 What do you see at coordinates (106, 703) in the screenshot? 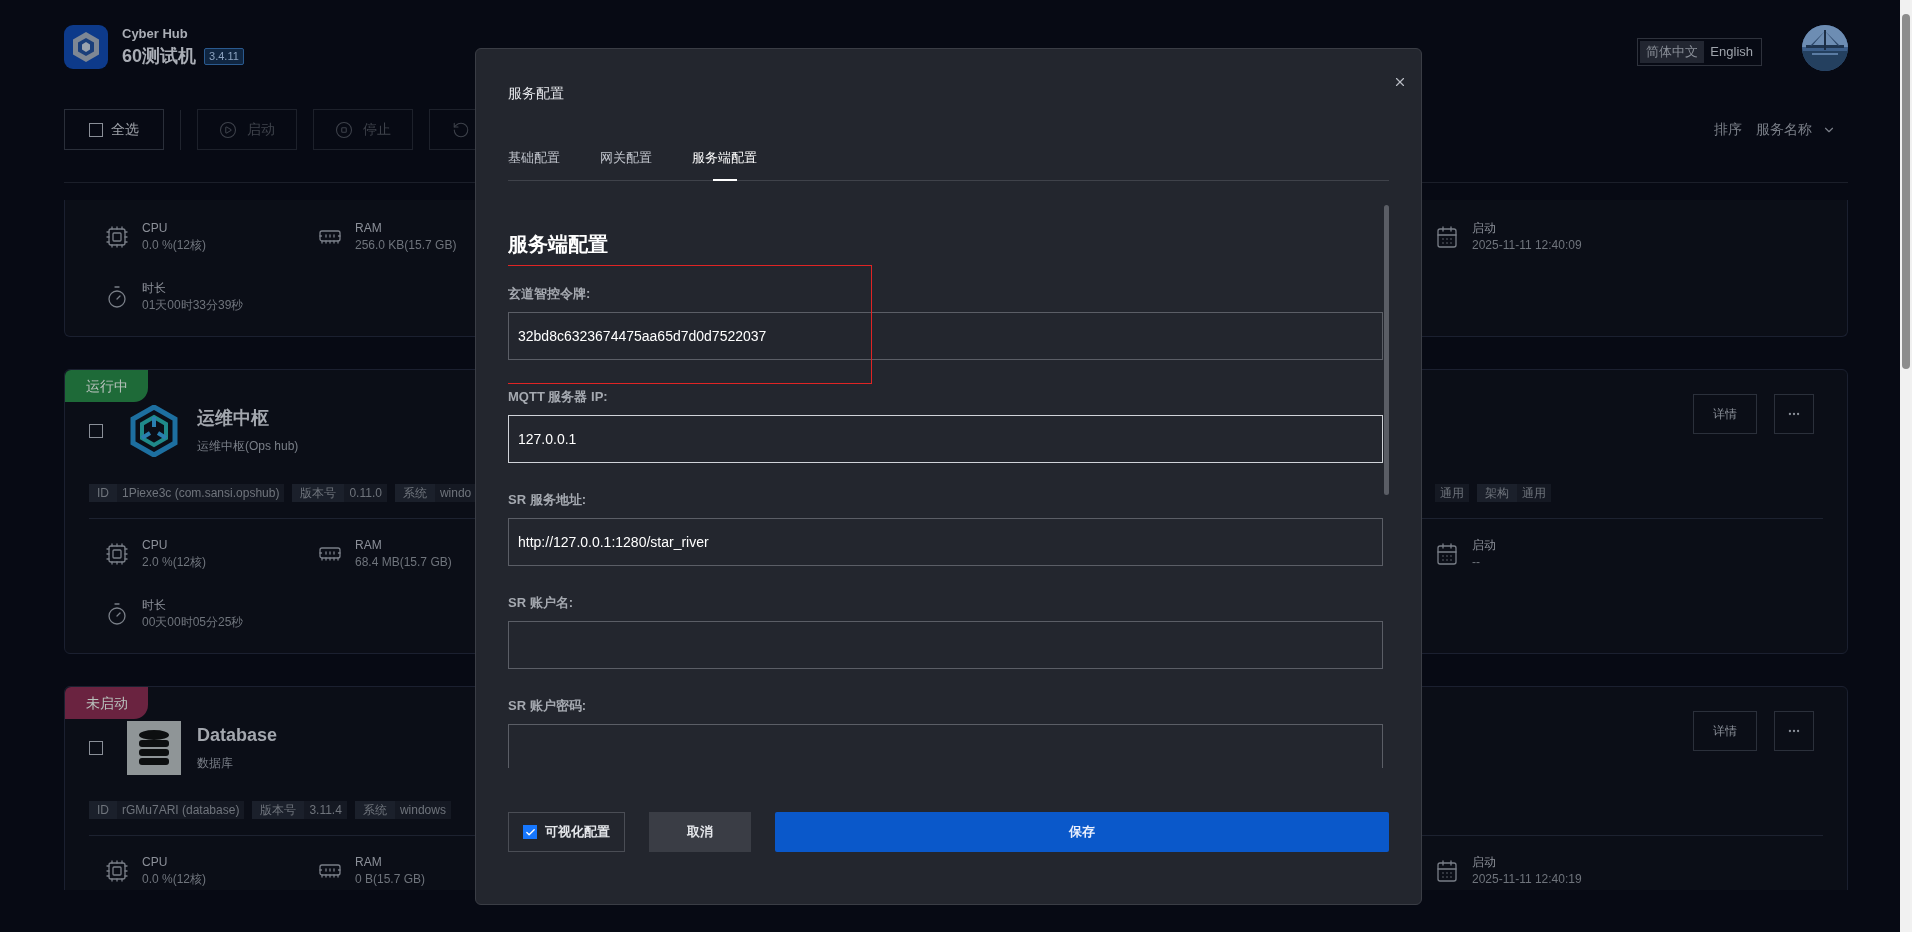
I see `status-tag: 未启动` at bounding box center [106, 703].